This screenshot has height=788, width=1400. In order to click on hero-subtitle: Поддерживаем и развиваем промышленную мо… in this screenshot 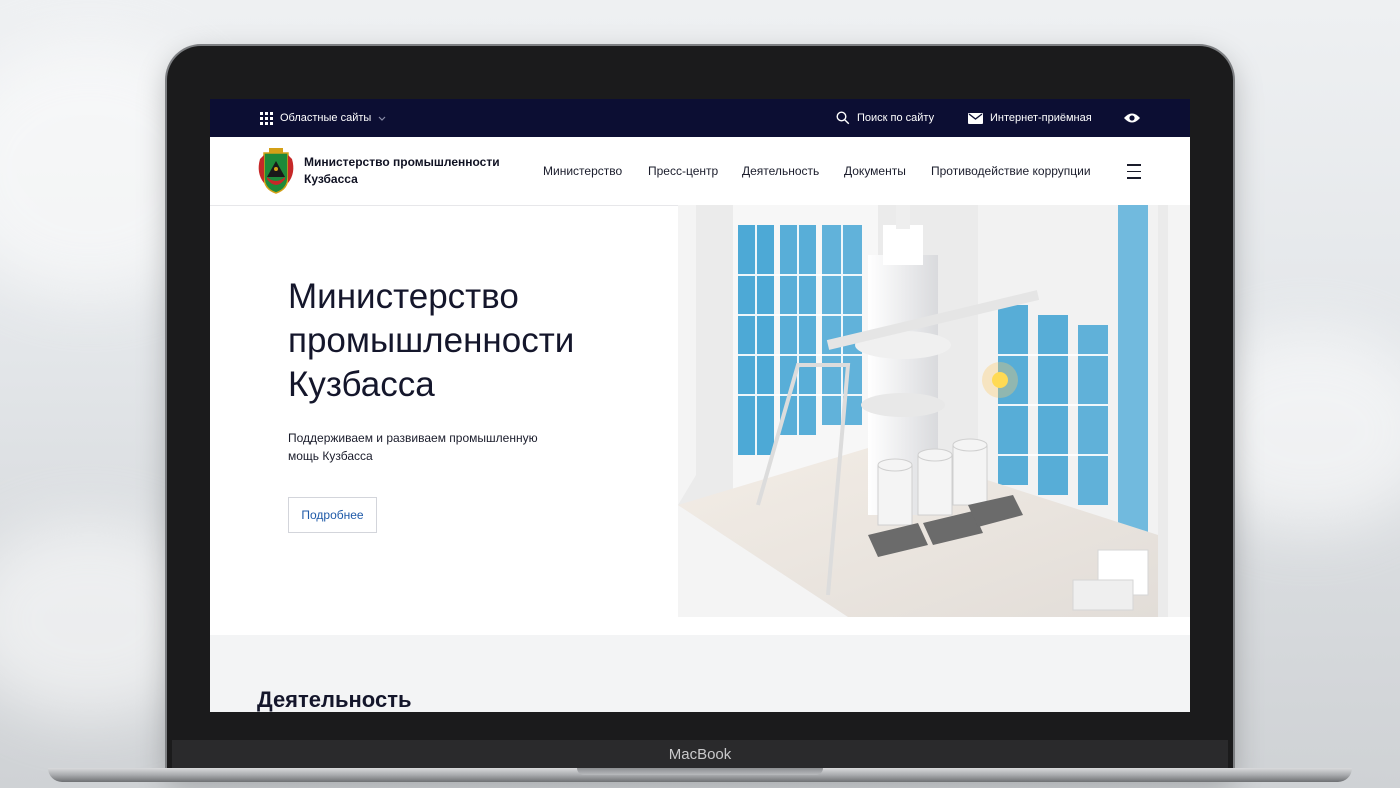, I will do `click(433, 447)`.